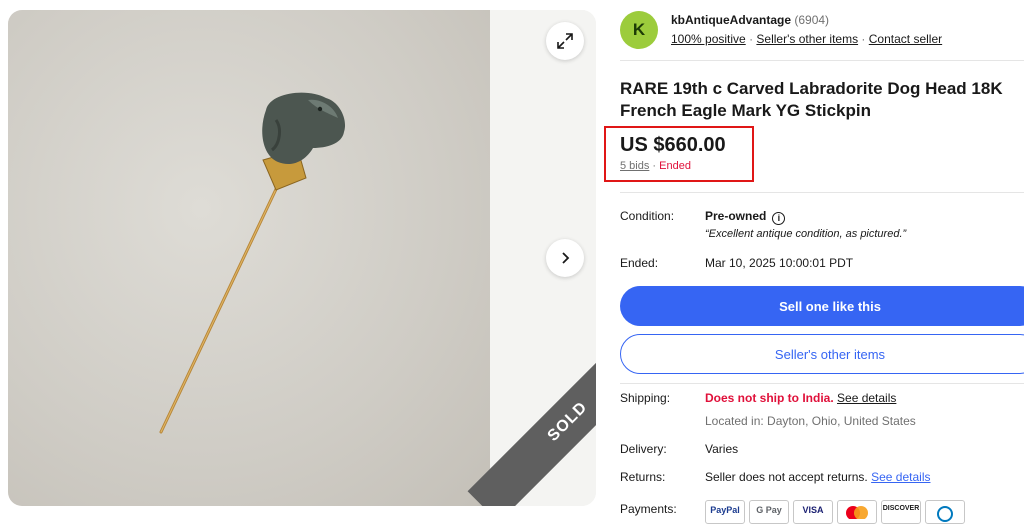 The width and height of the screenshot is (1024, 524). I want to click on condition-value: Pre-owned, so click(736, 216).